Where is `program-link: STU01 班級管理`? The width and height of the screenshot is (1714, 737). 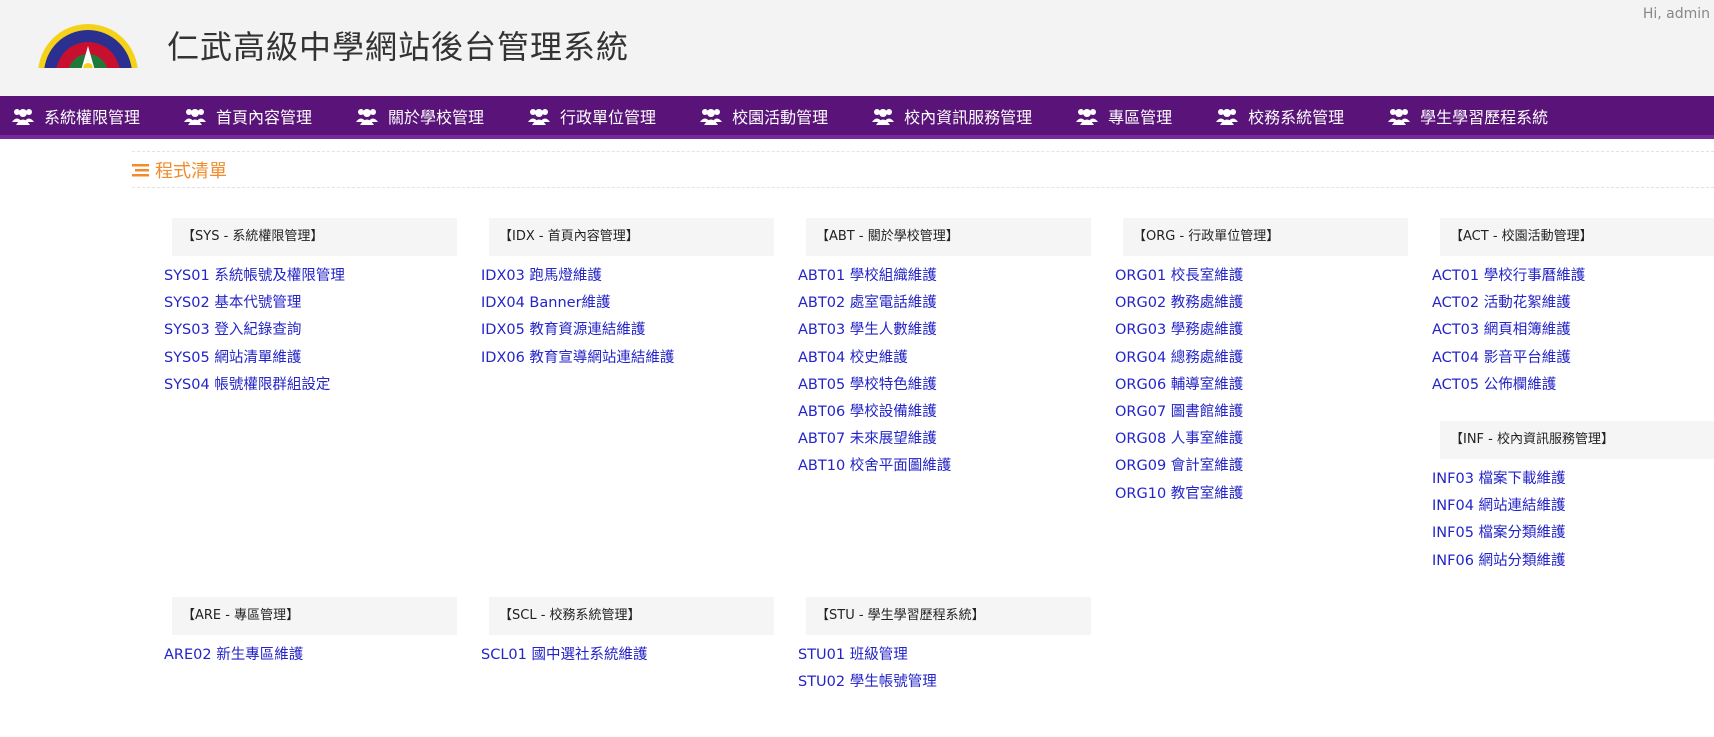
program-link: STU01 班級管理 is located at coordinates (942, 655).